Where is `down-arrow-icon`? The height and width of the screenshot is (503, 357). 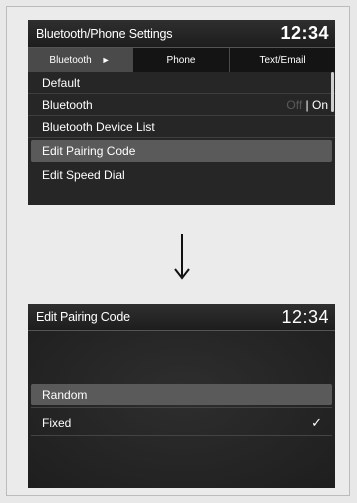 down-arrow-icon is located at coordinates (182, 257).